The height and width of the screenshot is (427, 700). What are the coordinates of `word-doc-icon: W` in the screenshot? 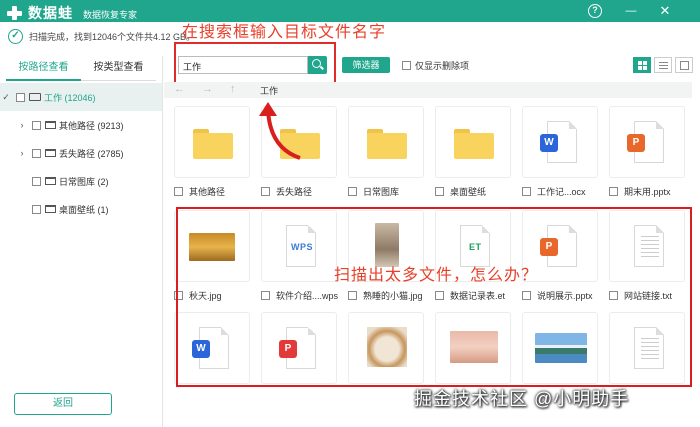 It's located at (558, 142).